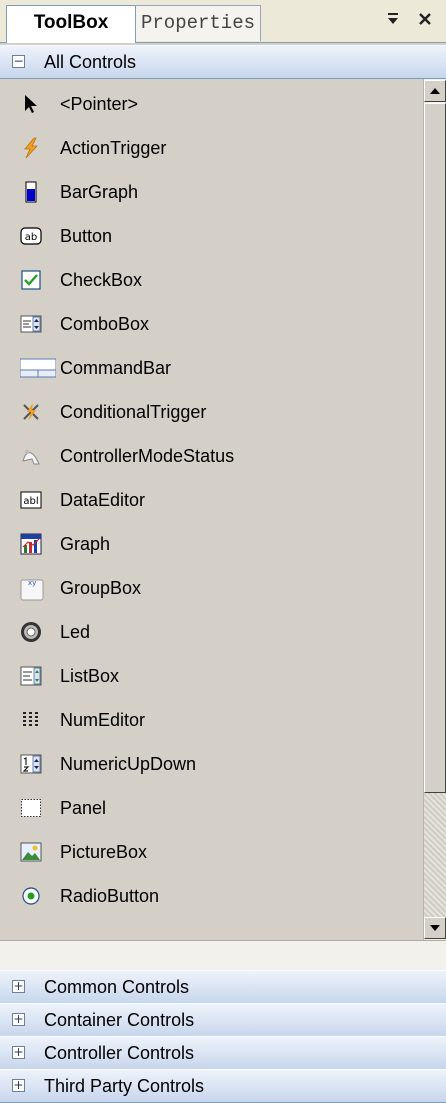 This screenshot has height=1103, width=446. I want to click on panel-icon, so click(31, 808).